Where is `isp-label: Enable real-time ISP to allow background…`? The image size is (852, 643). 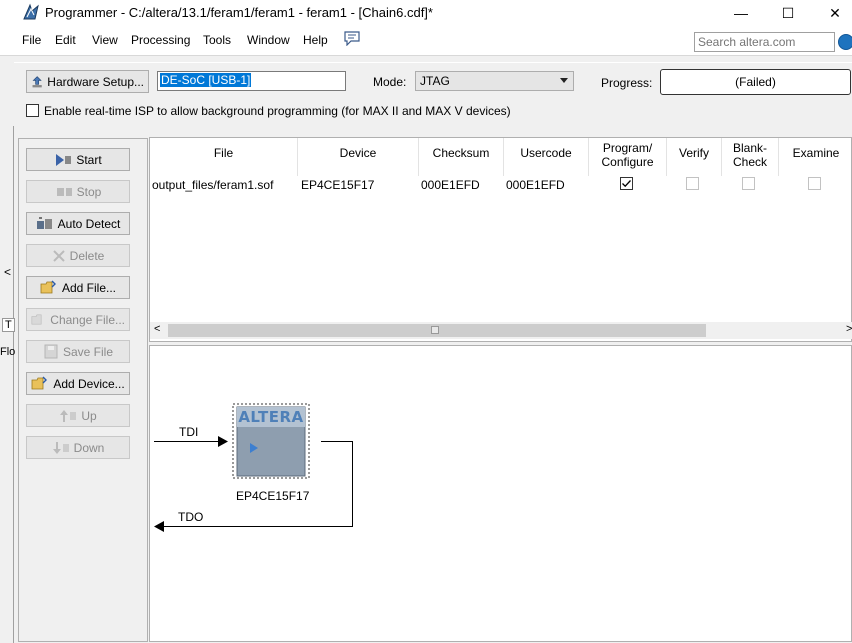 isp-label: Enable real-time ISP to allow background… is located at coordinates (277, 111).